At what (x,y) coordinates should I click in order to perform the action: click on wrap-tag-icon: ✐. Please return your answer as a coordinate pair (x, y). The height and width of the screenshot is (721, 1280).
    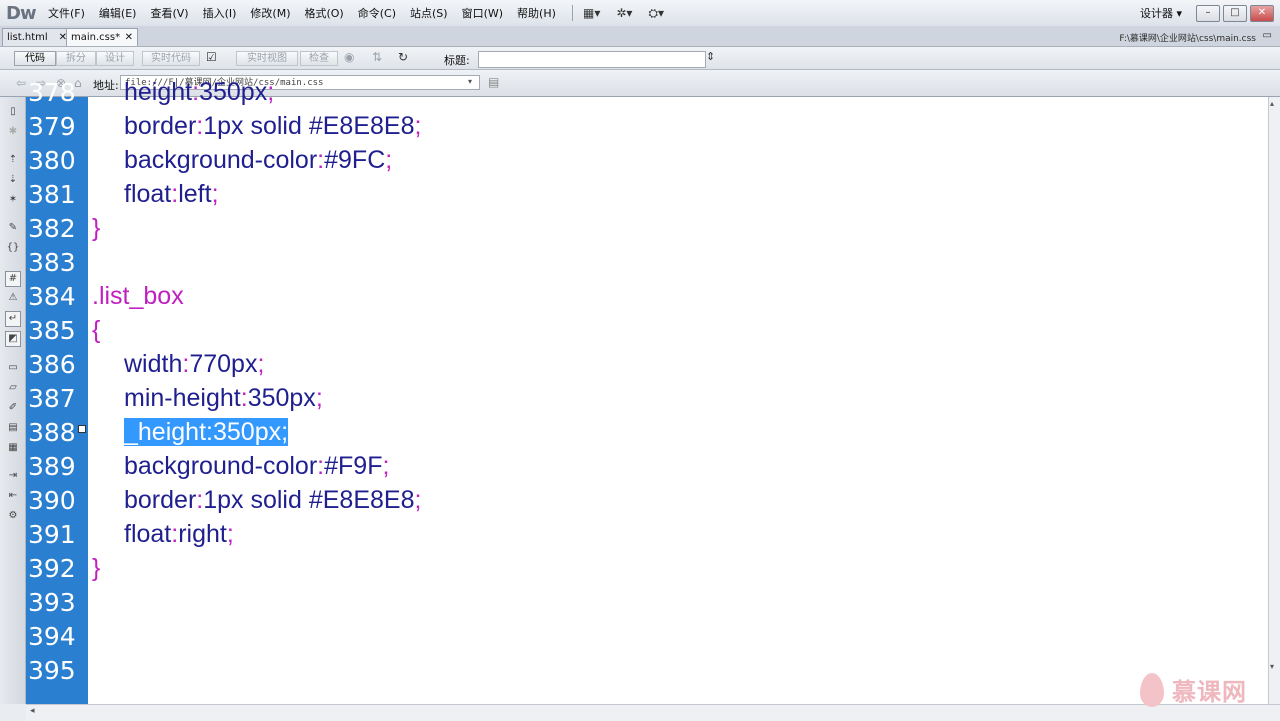
    Looking at the image, I should click on (13, 408).